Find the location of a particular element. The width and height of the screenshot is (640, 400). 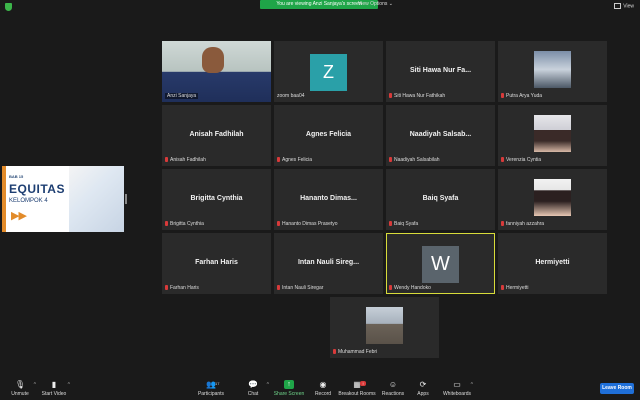

video-tile-active-speaker: W Wendy Handoko is located at coordinates (440, 263).